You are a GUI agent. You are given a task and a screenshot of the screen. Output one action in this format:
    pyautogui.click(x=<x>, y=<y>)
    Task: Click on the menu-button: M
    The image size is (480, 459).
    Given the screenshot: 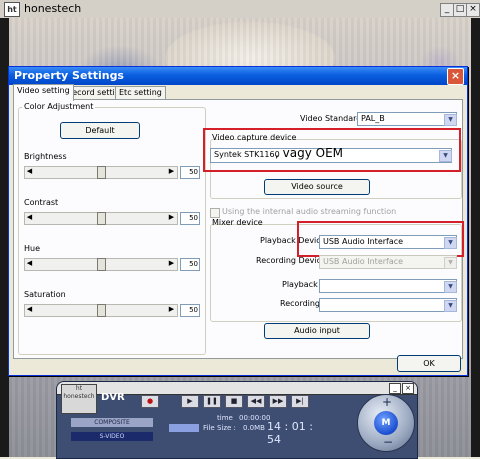 What is the action you would take?
    pyautogui.click(x=386, y=423)
    